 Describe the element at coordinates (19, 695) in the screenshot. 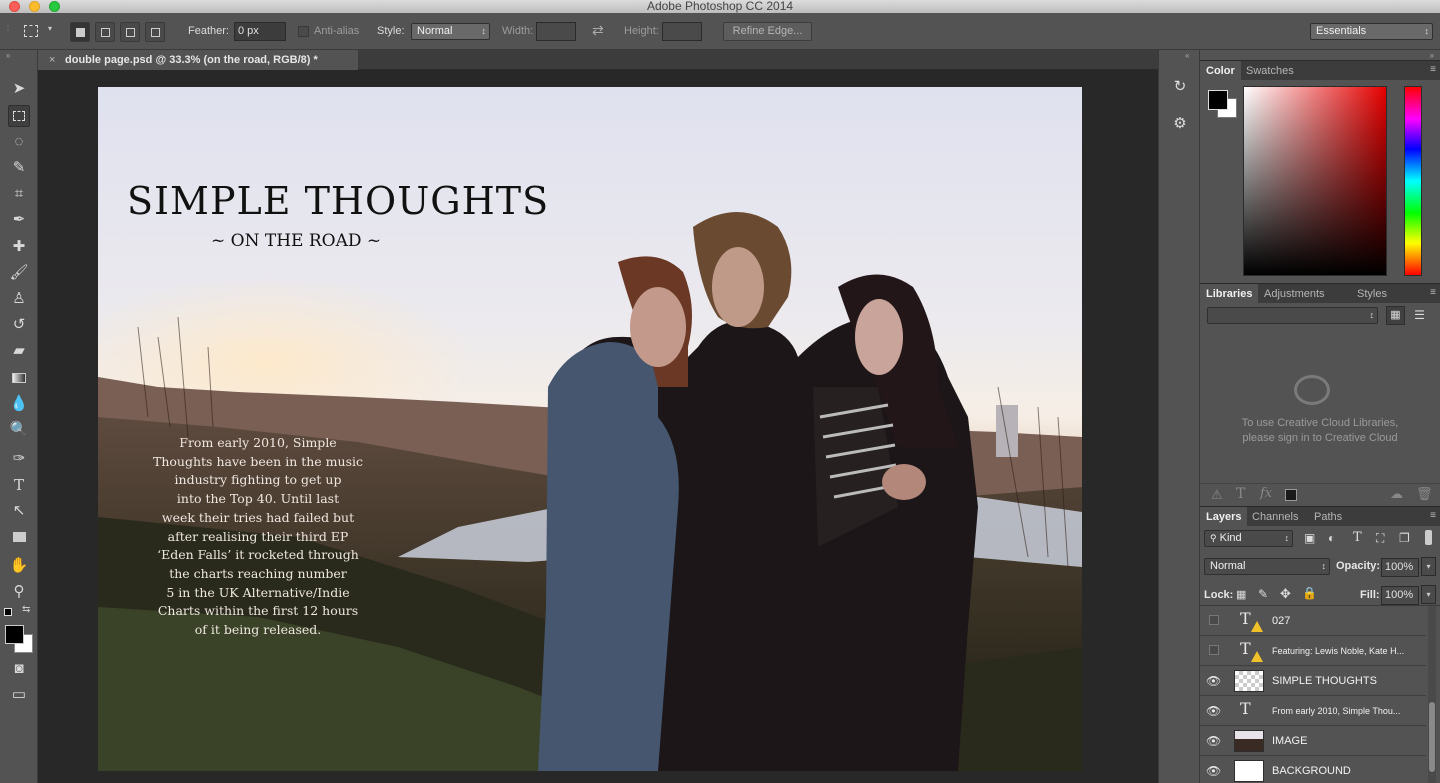

I see `screen-mode-icon: ▭` at that location.